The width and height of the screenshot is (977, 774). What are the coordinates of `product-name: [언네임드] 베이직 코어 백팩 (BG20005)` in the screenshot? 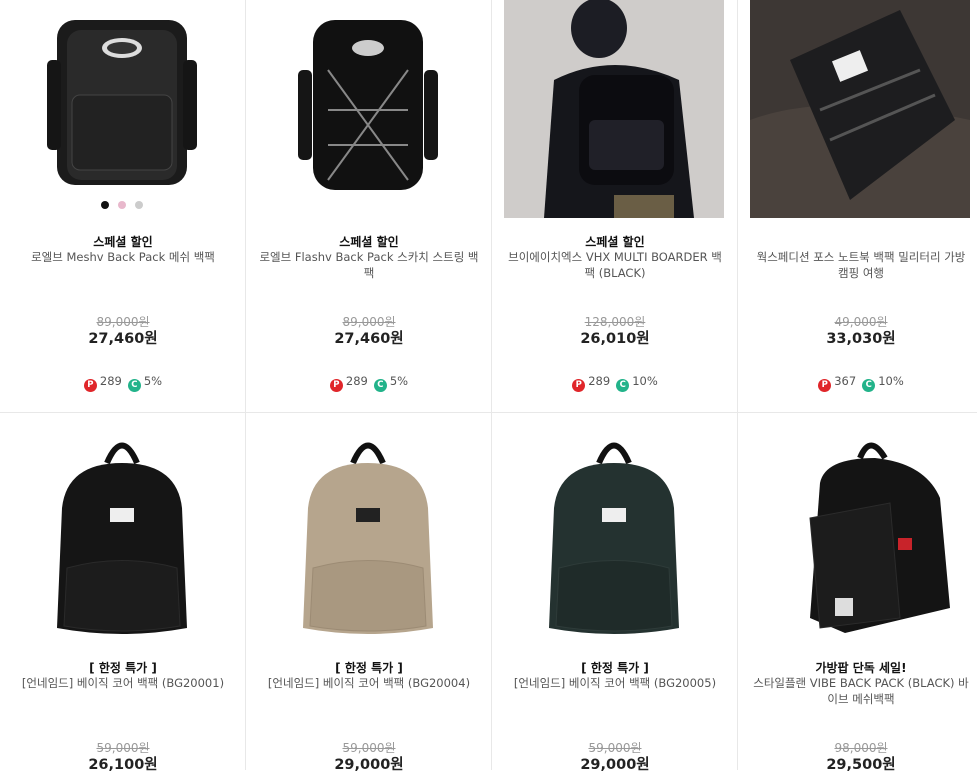 It's located at (615, 683).